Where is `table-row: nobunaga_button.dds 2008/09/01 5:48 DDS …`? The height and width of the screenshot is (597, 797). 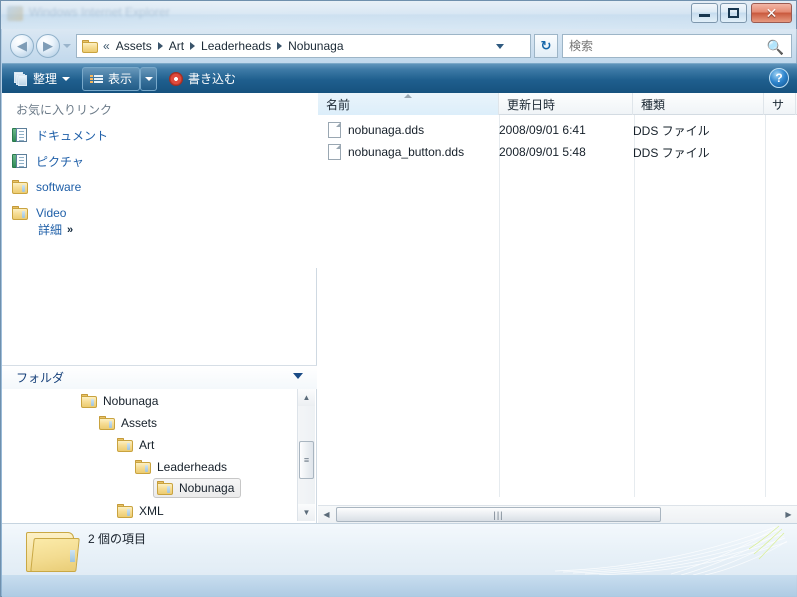
table-row: nobunaga_button.dds 2008/09/01 5:48 DDS … is located at coordinates (557, 152).